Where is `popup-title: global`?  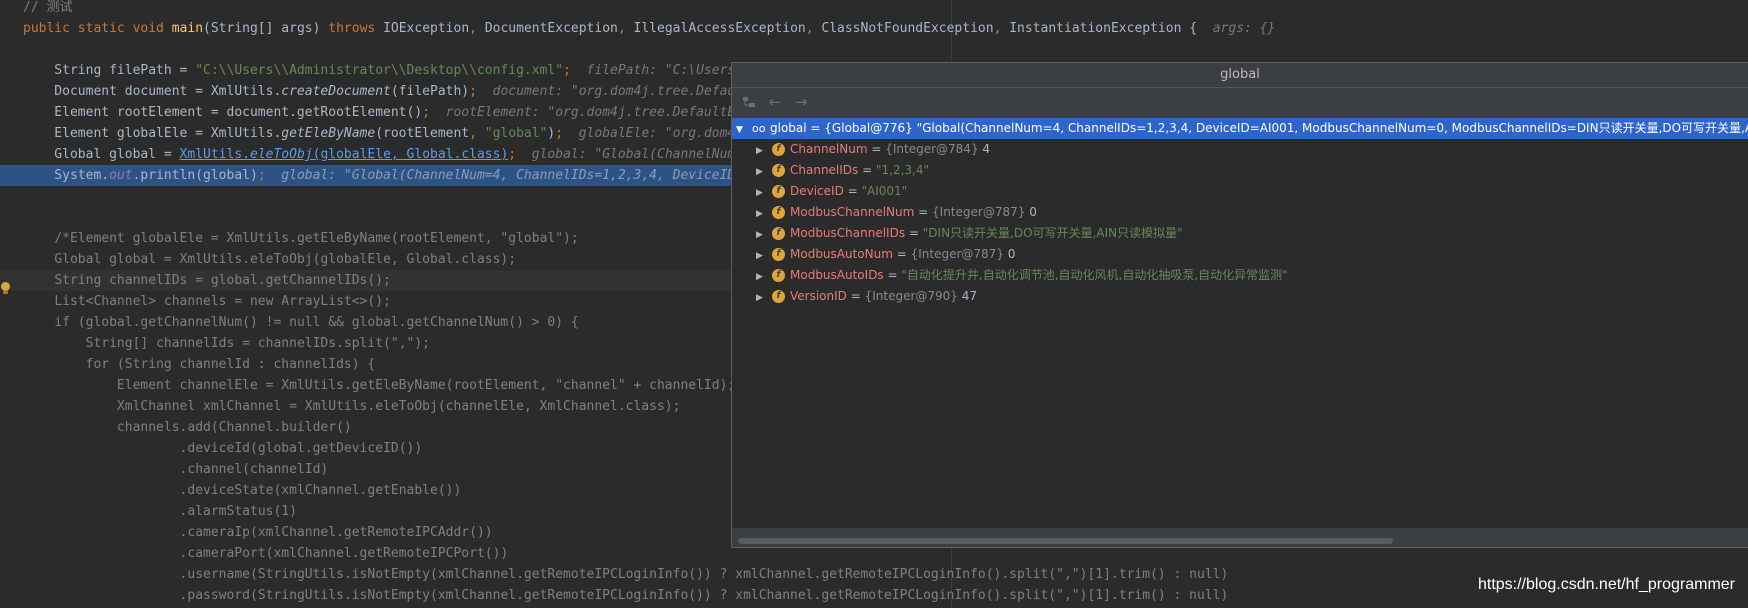 popup-title: global is located at coordinates (1240, 75).